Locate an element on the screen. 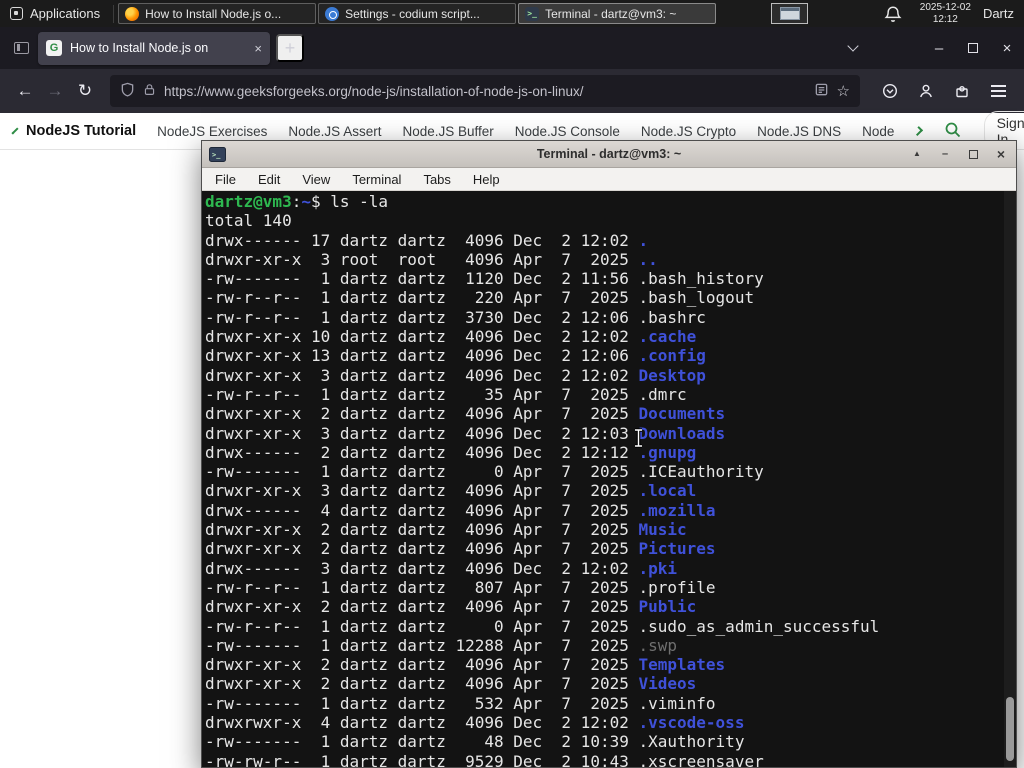 This screenshot has width=1024, height=768. terminal-menu-tabs: Tabs is located at coordinates (436, 179).